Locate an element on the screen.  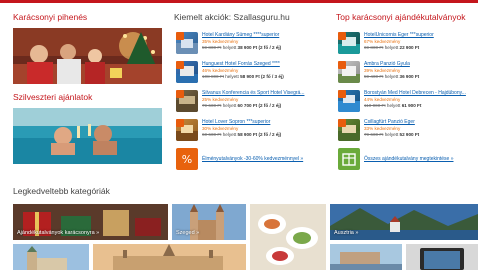
budapest-parliament-image is located at coordinates (169, 257).